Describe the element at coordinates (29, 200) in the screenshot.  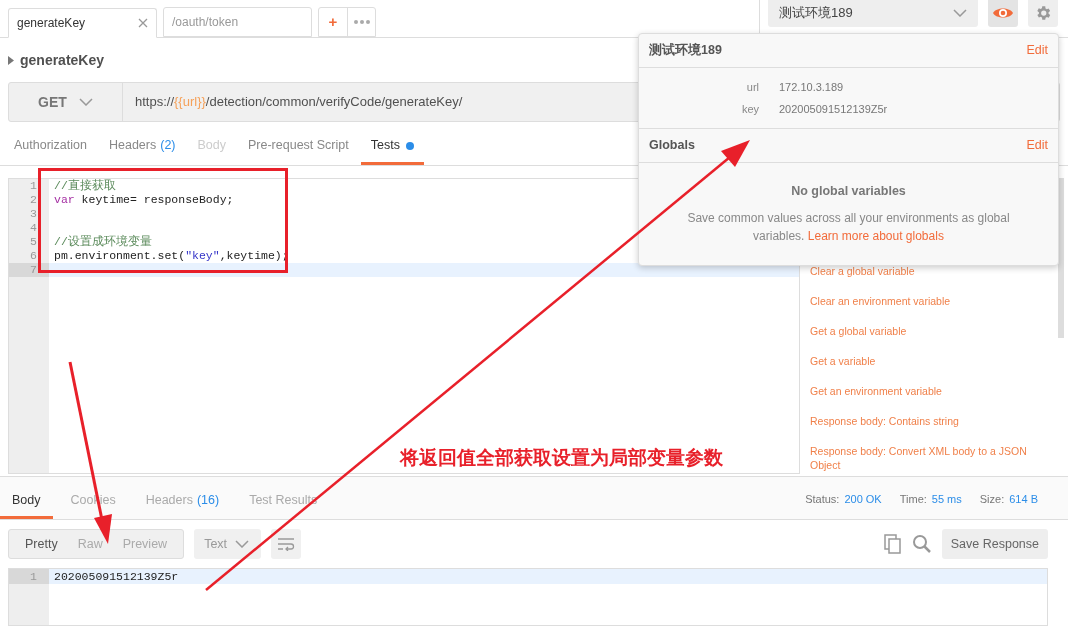
I see `line-number: 2` at that location.